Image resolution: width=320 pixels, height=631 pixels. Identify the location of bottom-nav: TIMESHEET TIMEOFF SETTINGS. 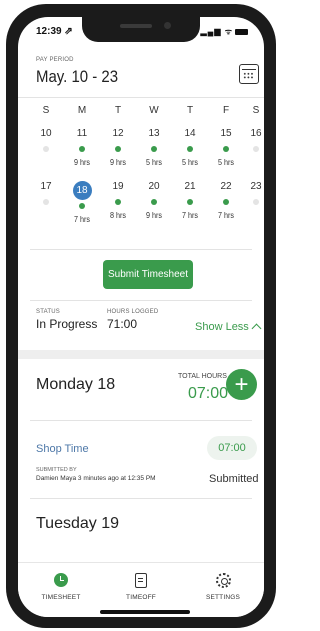
(141, 589).